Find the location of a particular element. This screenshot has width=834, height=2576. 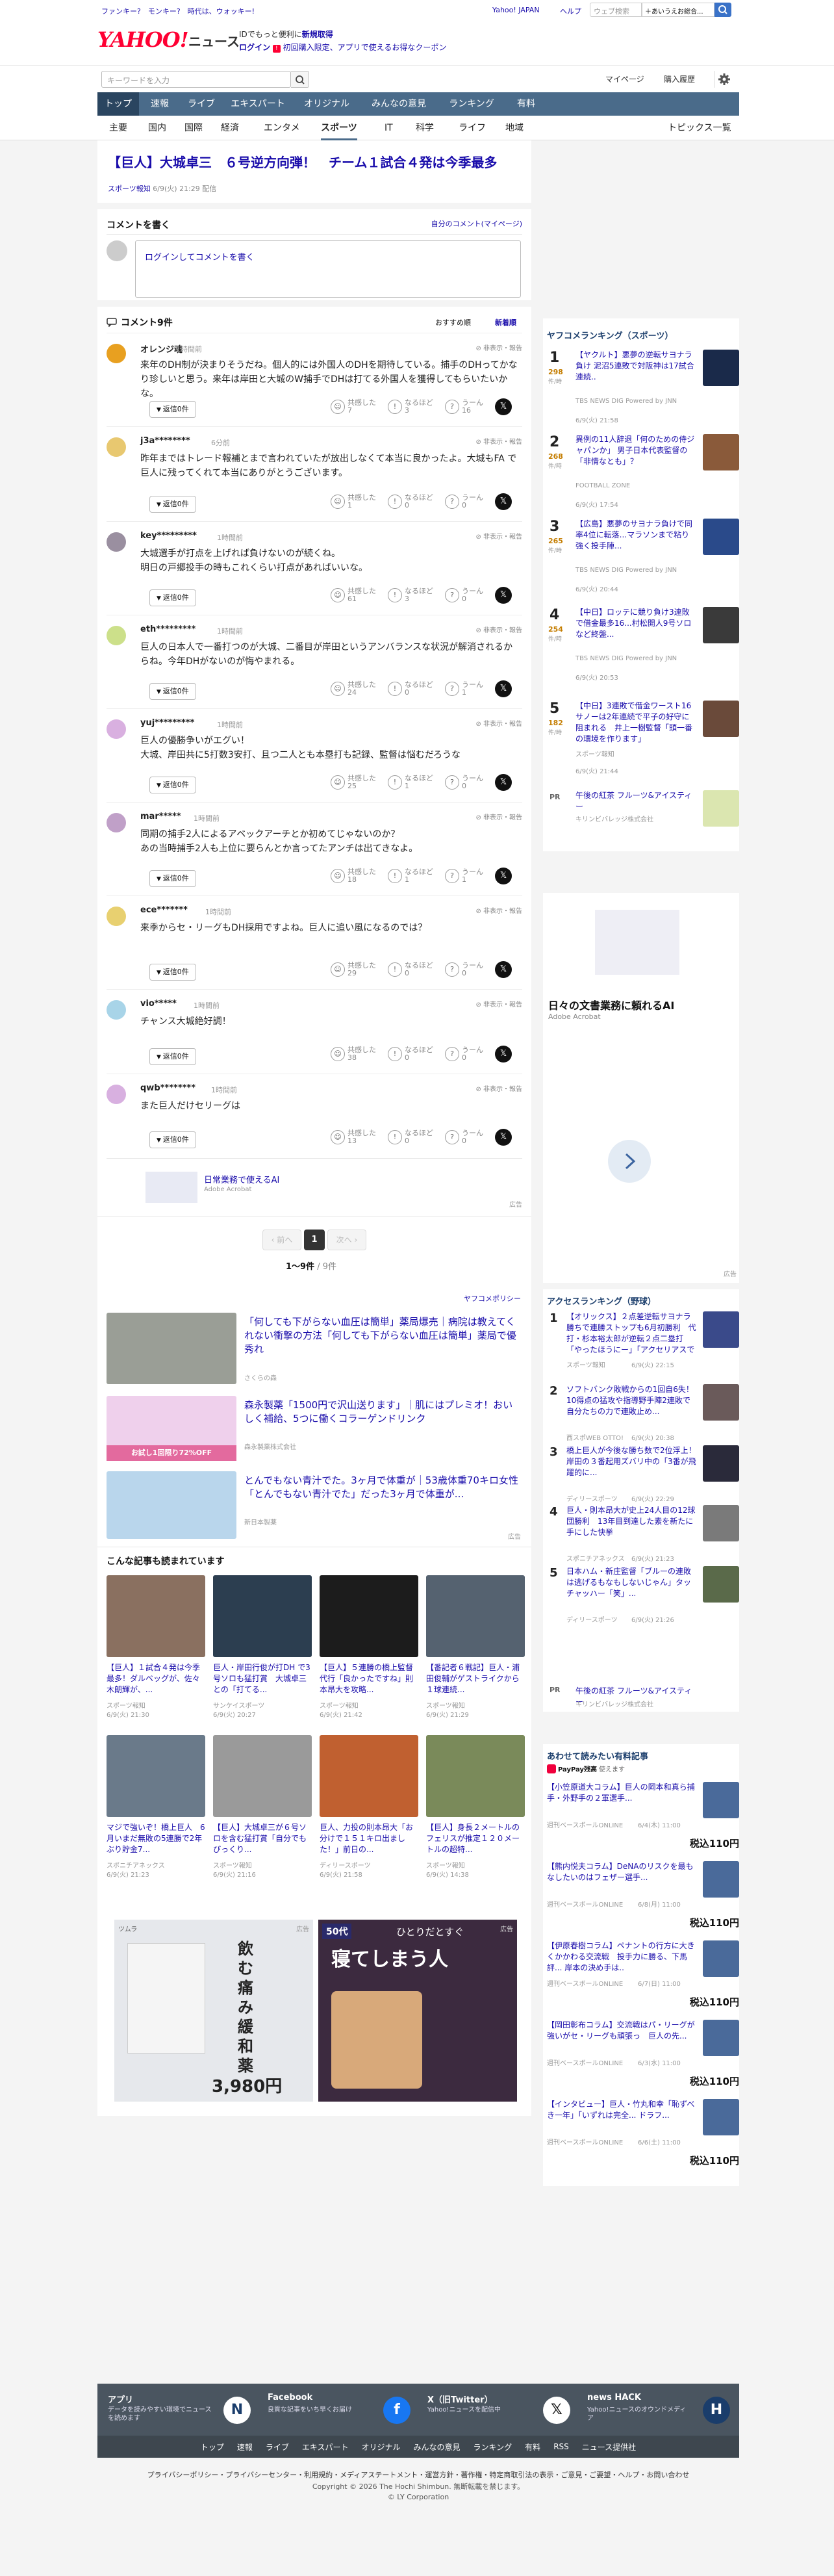

naruhodo-button: ! なるほど 1 is located at coordinates (410, 783).